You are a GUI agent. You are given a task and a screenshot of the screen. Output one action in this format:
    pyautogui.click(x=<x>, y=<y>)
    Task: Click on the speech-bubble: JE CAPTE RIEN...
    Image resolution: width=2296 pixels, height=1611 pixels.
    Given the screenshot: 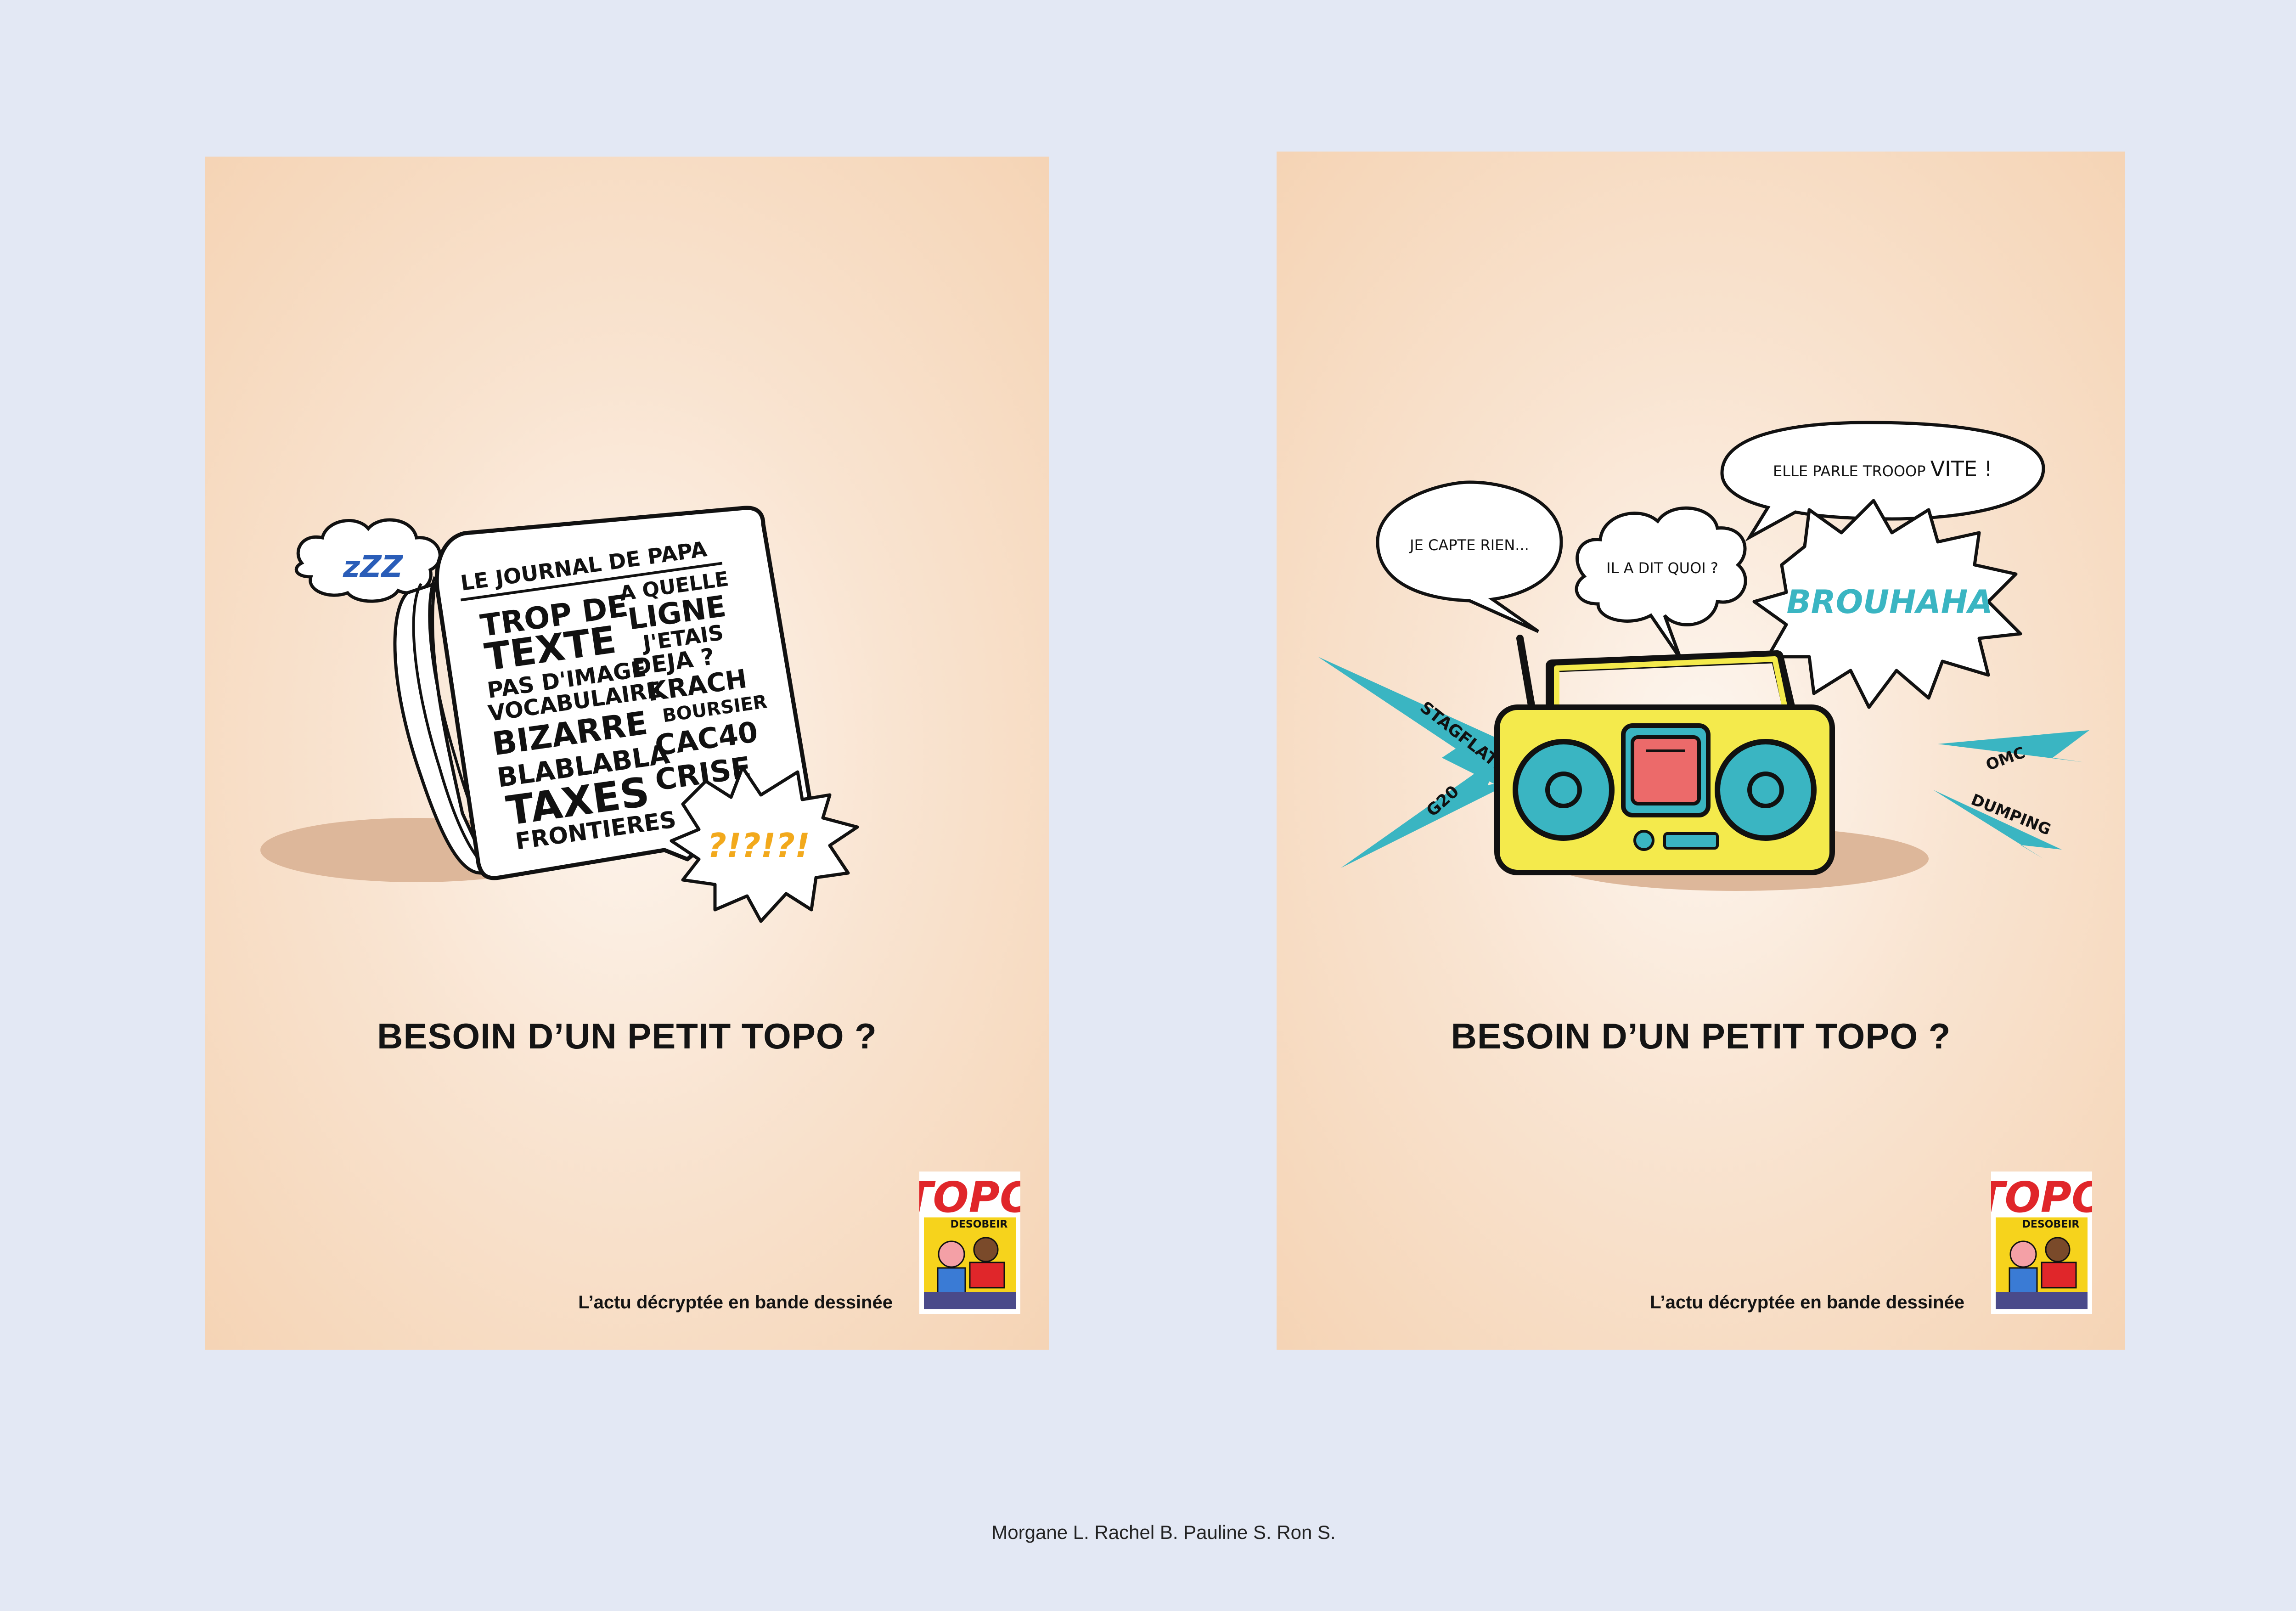 What is the action you would take?
    pyautogui.click(x=1469, y=557)
    